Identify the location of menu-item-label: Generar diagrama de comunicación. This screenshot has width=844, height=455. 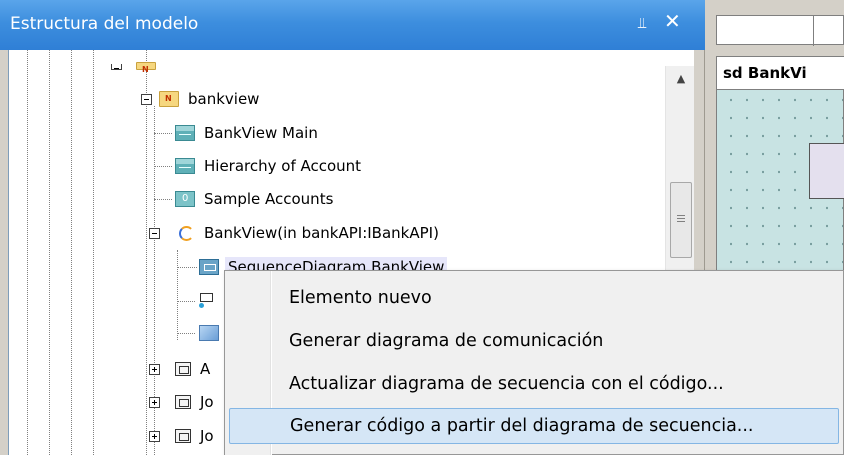
(446, 341).